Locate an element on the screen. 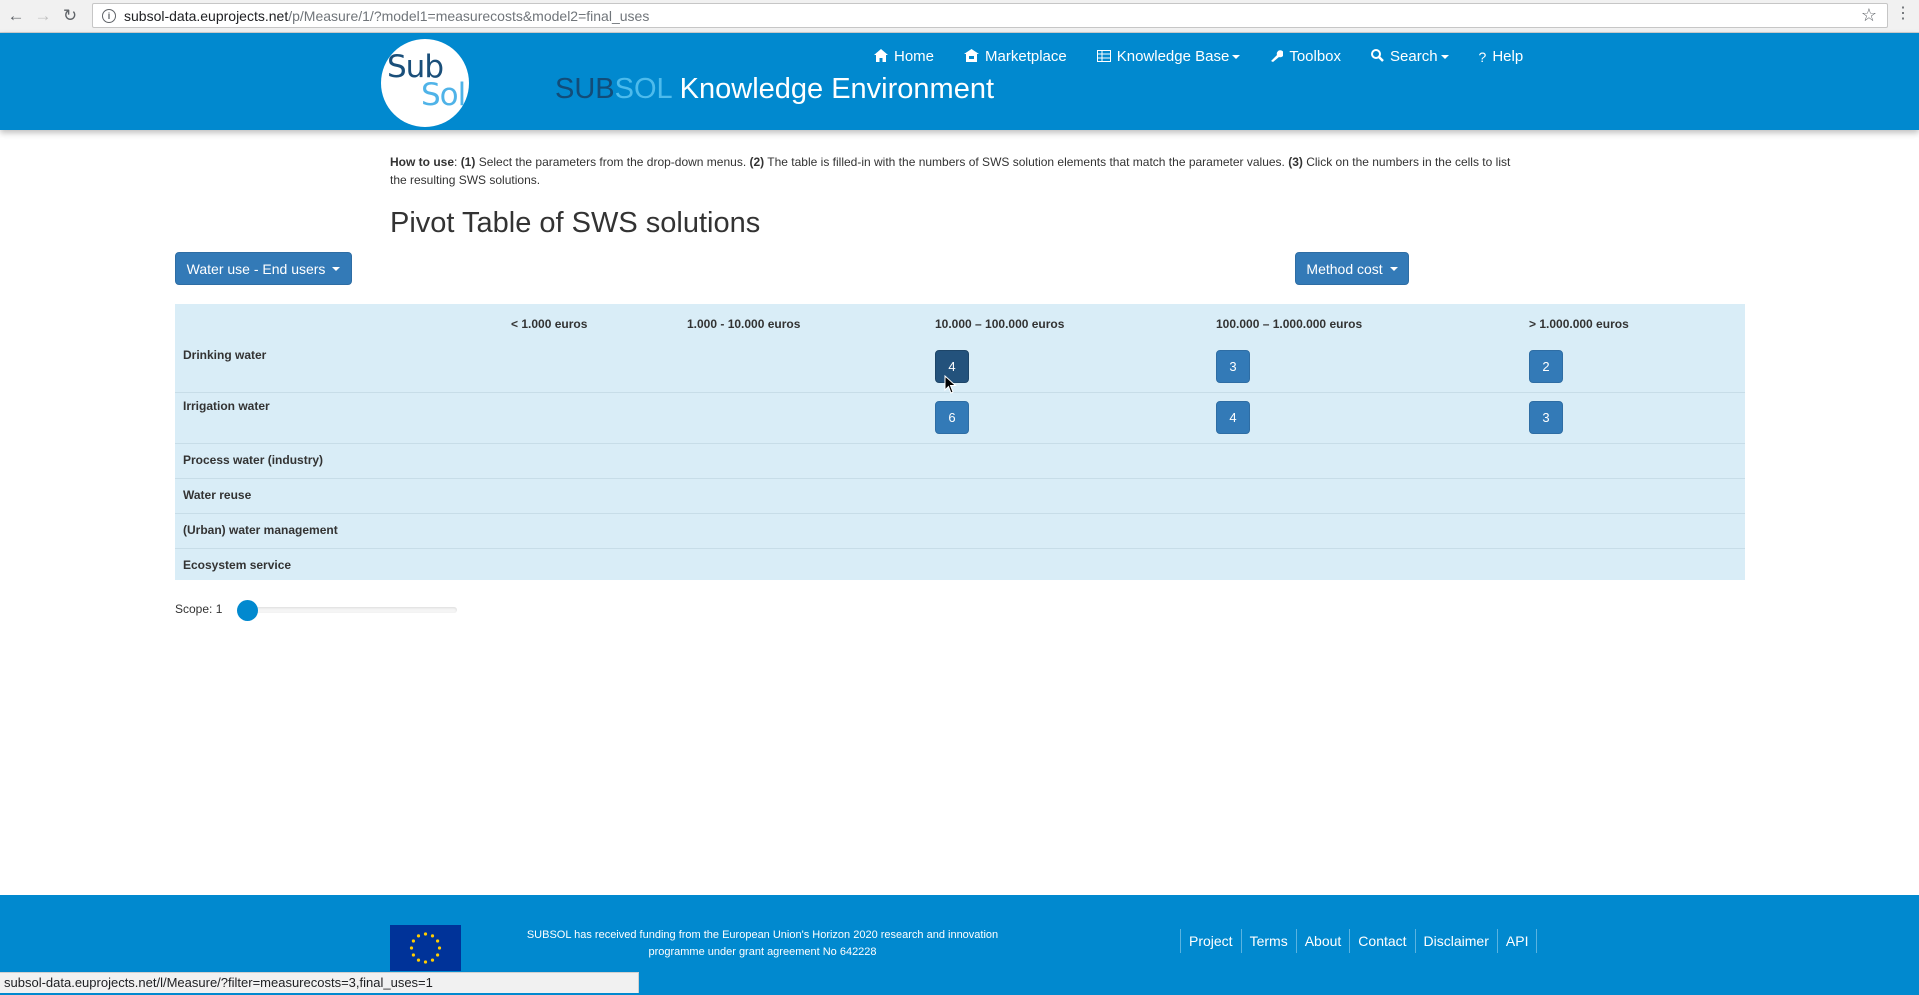 The width and height of the screenshot is (1919, 995). back-icon: ← is located at coordinates (16, 16).